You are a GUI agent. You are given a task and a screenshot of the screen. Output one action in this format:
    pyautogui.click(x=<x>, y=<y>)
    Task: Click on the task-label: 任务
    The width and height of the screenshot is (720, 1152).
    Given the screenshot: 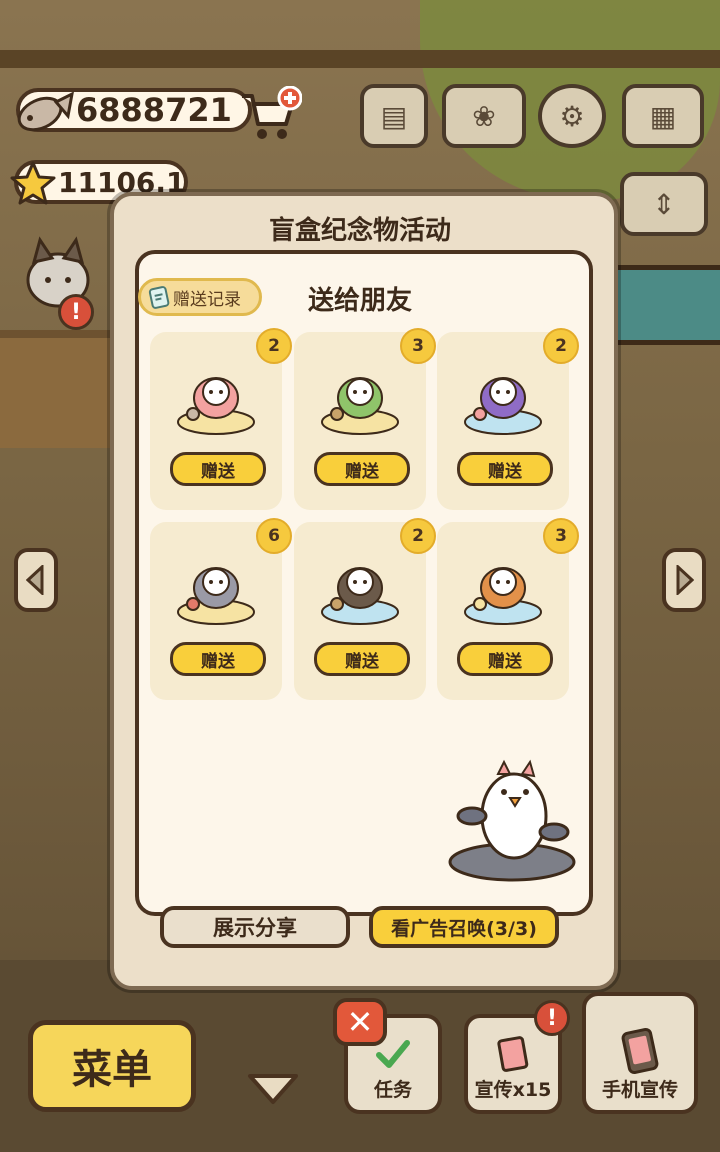 What is the action you would take?
    pyautogui.click(x=392, y=1090)
    